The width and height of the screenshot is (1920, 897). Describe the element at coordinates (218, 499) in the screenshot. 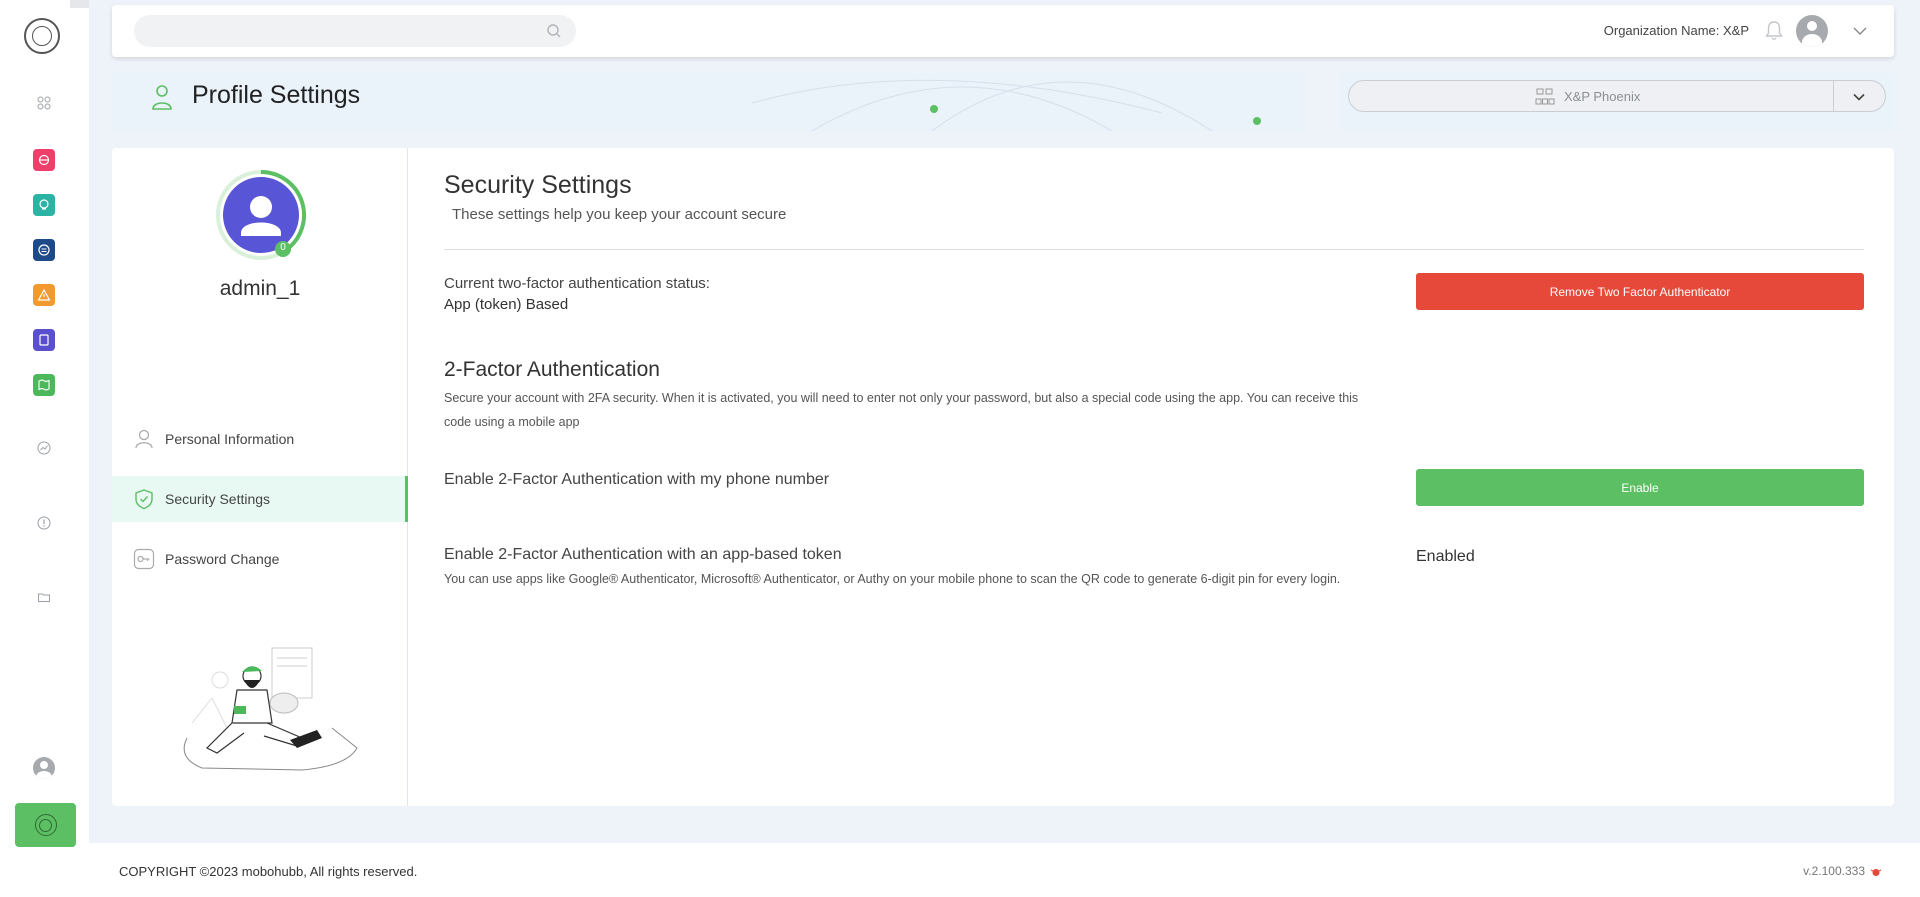

I see `nav-label: Security Settings` at that location.